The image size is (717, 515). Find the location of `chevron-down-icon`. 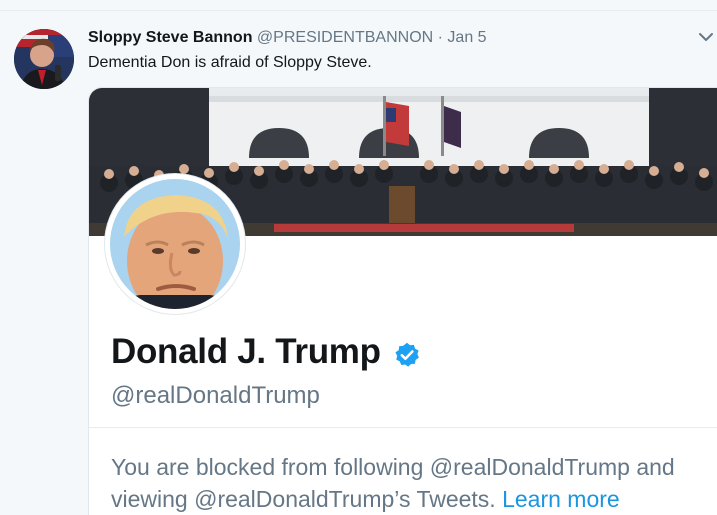

chevron-down-icon is located at coordinates (706, 37).